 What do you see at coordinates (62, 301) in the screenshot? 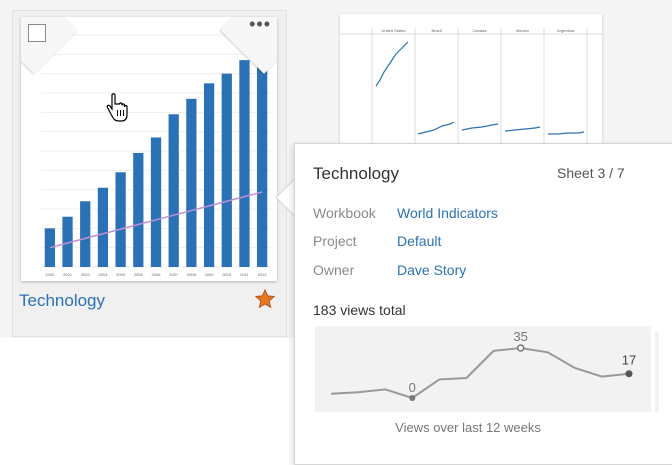
I see `card-title: Technology` at bounding box center [62, 301].